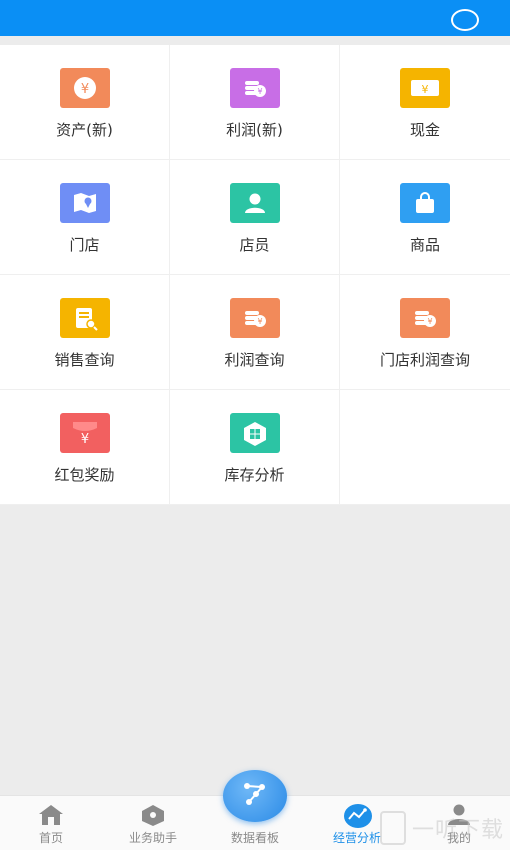  I want to click on dashboard-center-button, so click(255, 796).